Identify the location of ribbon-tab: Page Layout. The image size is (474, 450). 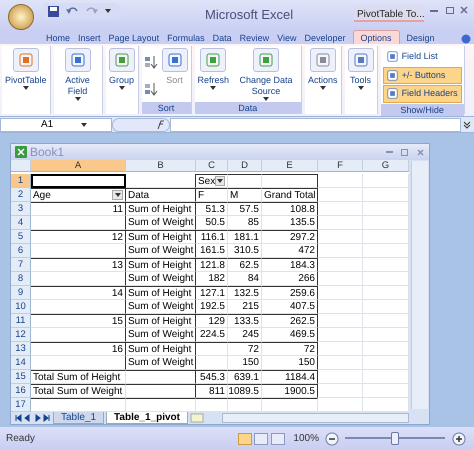
(134, 37).